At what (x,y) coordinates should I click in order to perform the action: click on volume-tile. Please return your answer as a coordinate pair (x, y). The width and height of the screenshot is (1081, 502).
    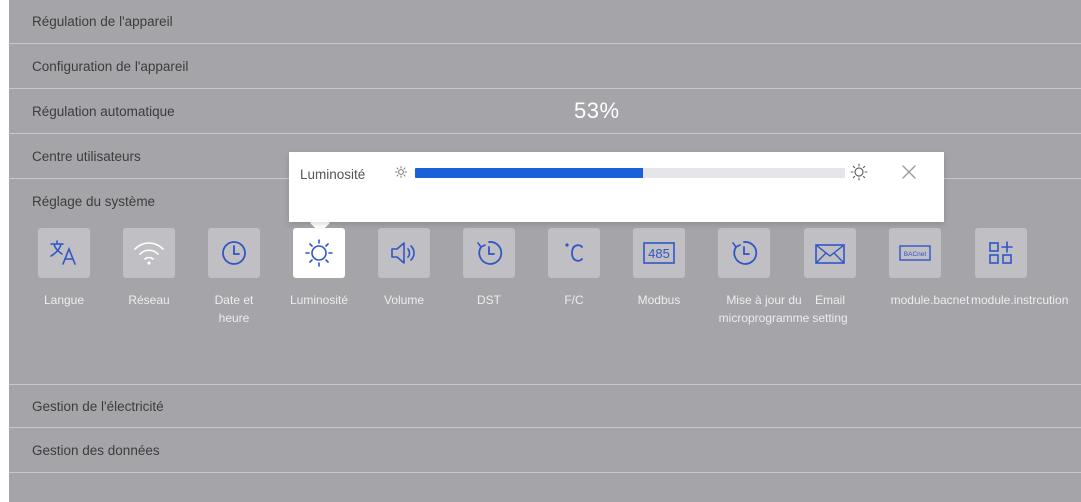
    Looking at the image, I should click on (404, 253).